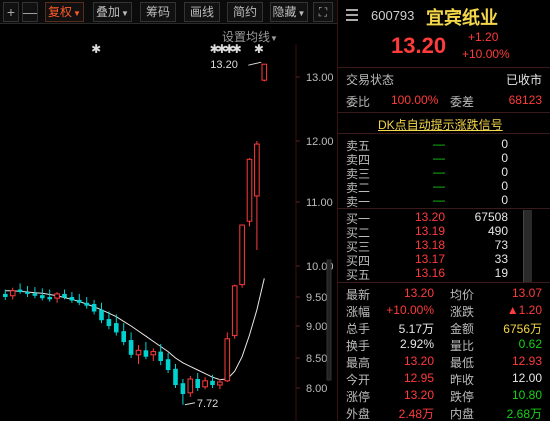 This screenshot has width=550, height=421. I want to click on yincang-label: 隐藏, so click(284, 12).